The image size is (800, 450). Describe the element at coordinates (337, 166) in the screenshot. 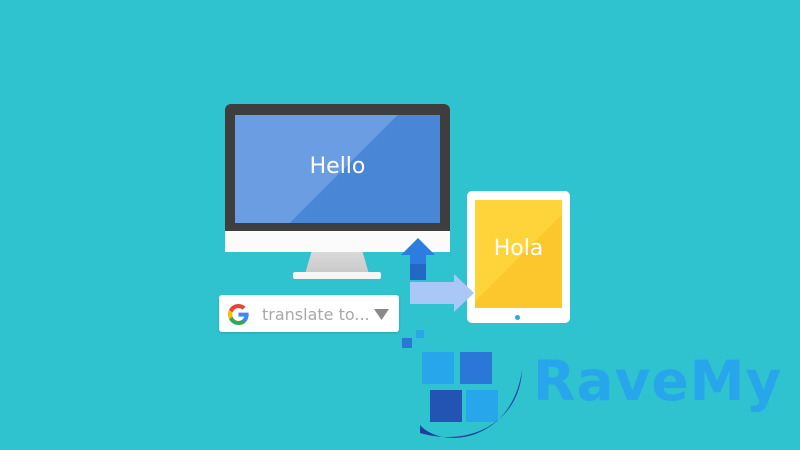

I see `monitor-screen-text: Hello` at that location.